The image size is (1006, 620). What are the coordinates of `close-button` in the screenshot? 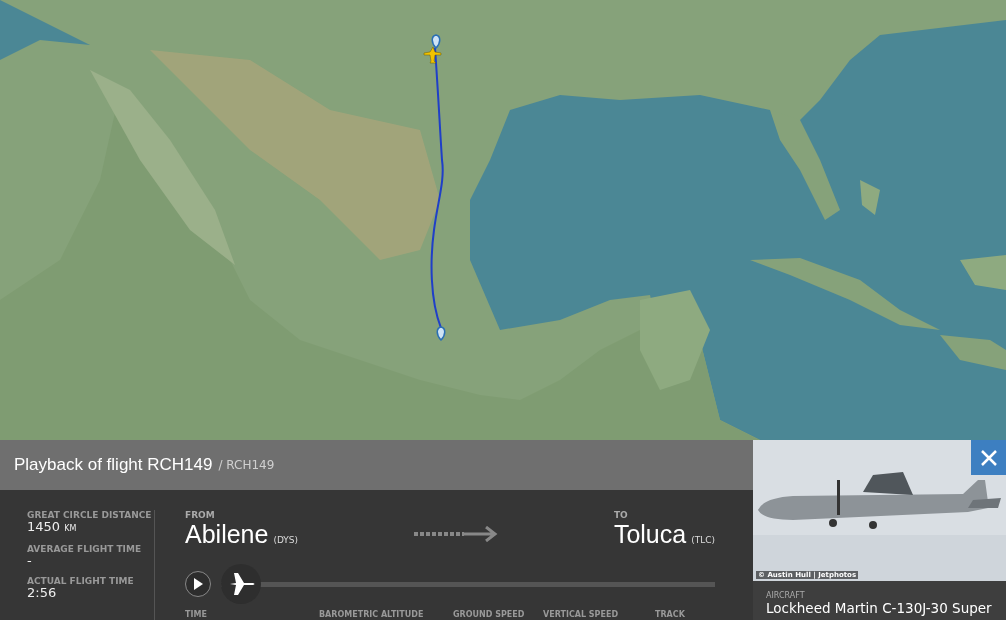 It's located at (988, 457).